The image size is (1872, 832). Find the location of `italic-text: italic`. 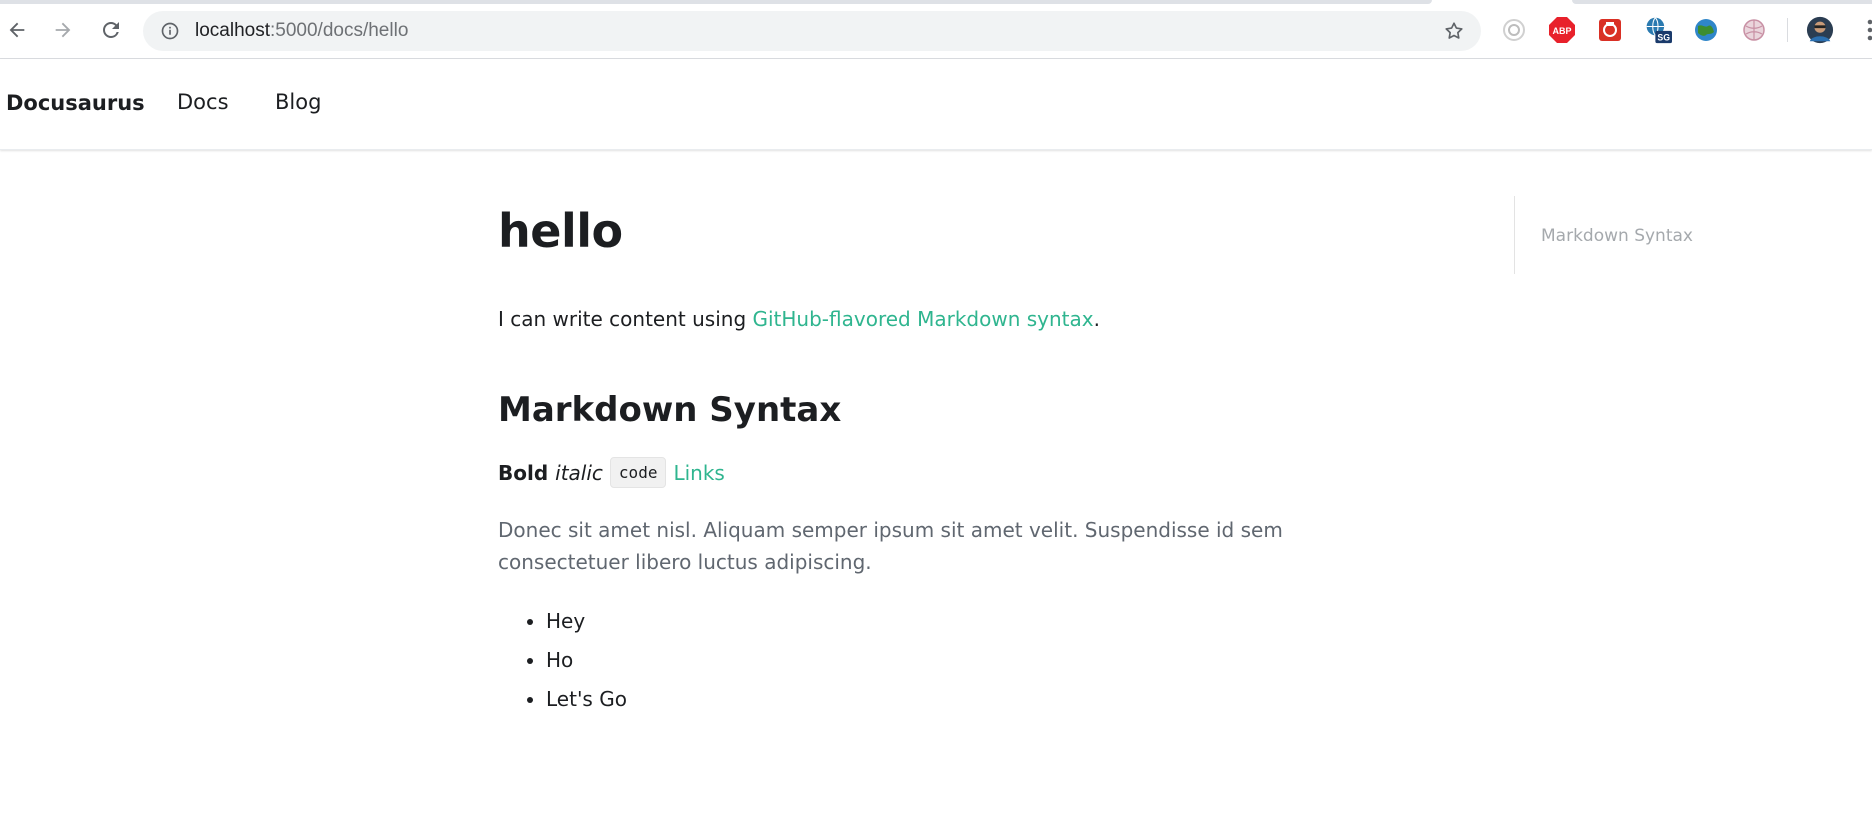

italic-text: italic is located at coordinates (579, 472).